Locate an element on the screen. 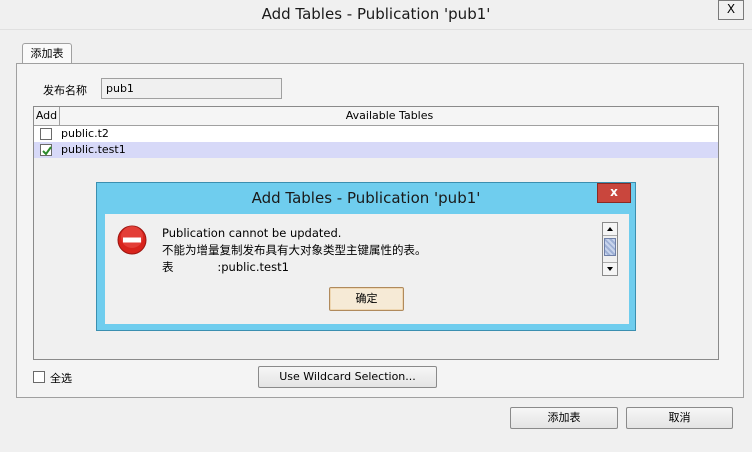 Image resolution: width=752 pixels, height=452 pixels. arrow-down-icon is located at coordinates (610, 269).